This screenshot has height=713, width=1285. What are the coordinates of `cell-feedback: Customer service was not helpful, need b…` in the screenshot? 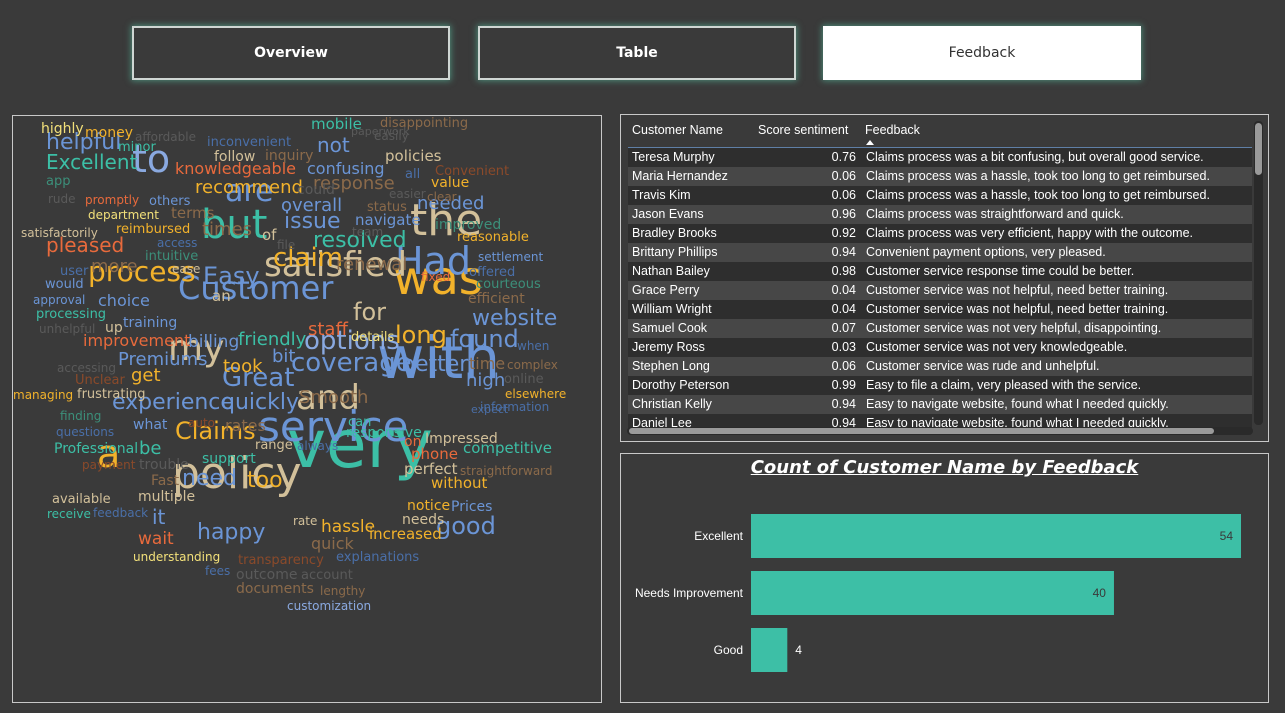 It's located at (1017, 290).